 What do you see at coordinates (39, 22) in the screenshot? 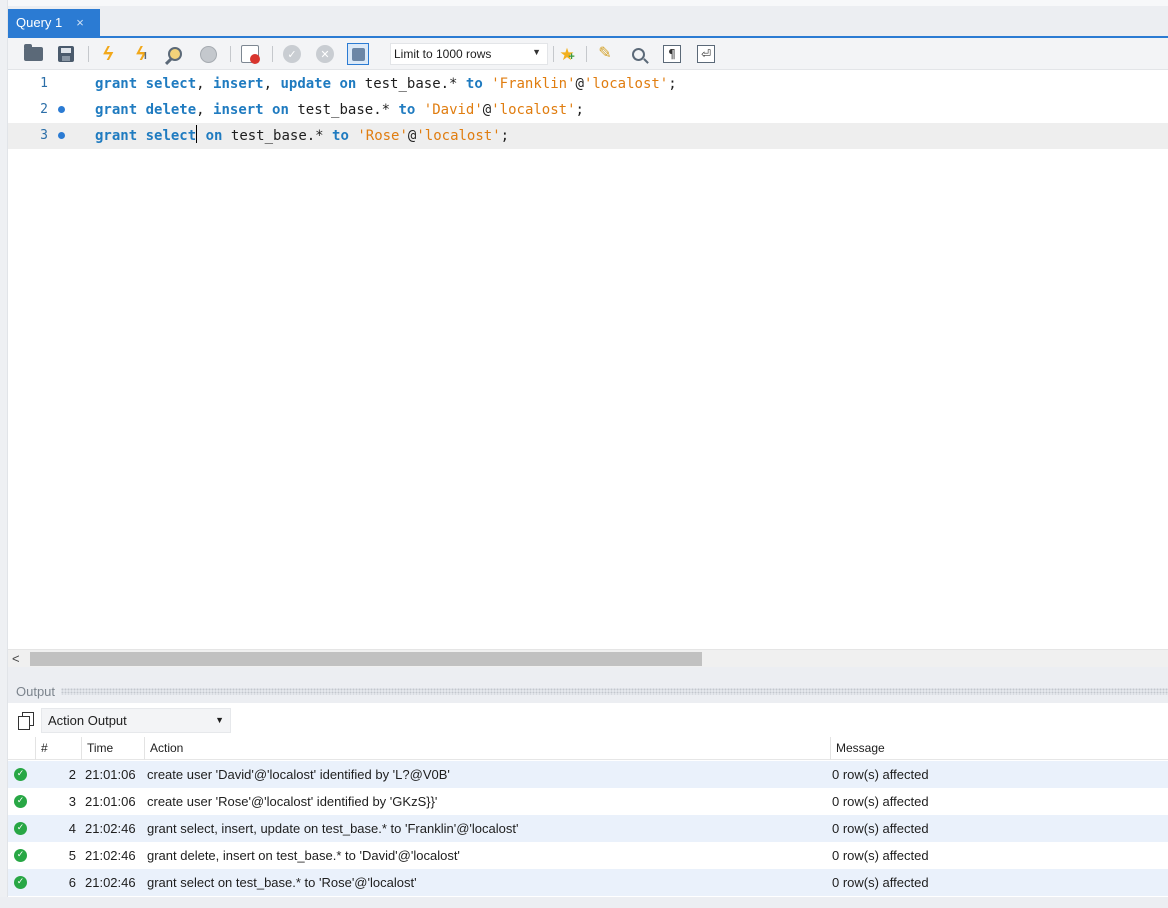
I see `tab-title: Query 1` at bounding box center [39, 22].